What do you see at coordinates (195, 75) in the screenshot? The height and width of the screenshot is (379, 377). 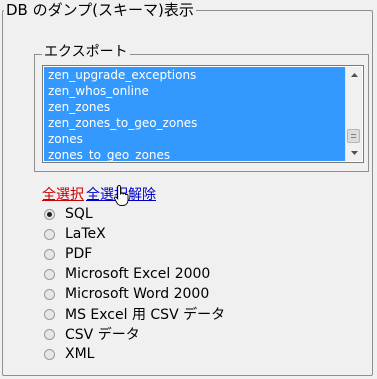 I see `list-item: zen_upgrade_exceptions` at bounding box center [195, 75].